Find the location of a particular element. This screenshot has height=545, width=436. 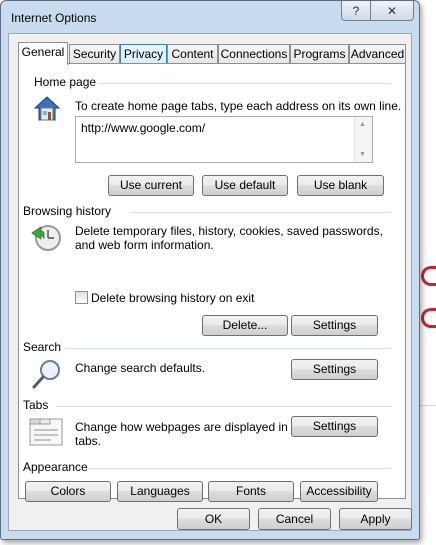

browsing-history-description-line2: and web form information. is located at coordinates (144, 245).